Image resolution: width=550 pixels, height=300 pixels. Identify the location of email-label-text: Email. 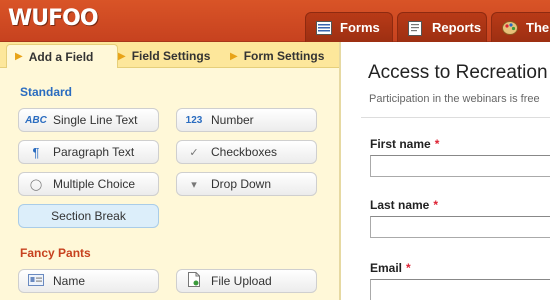
(386, 268).